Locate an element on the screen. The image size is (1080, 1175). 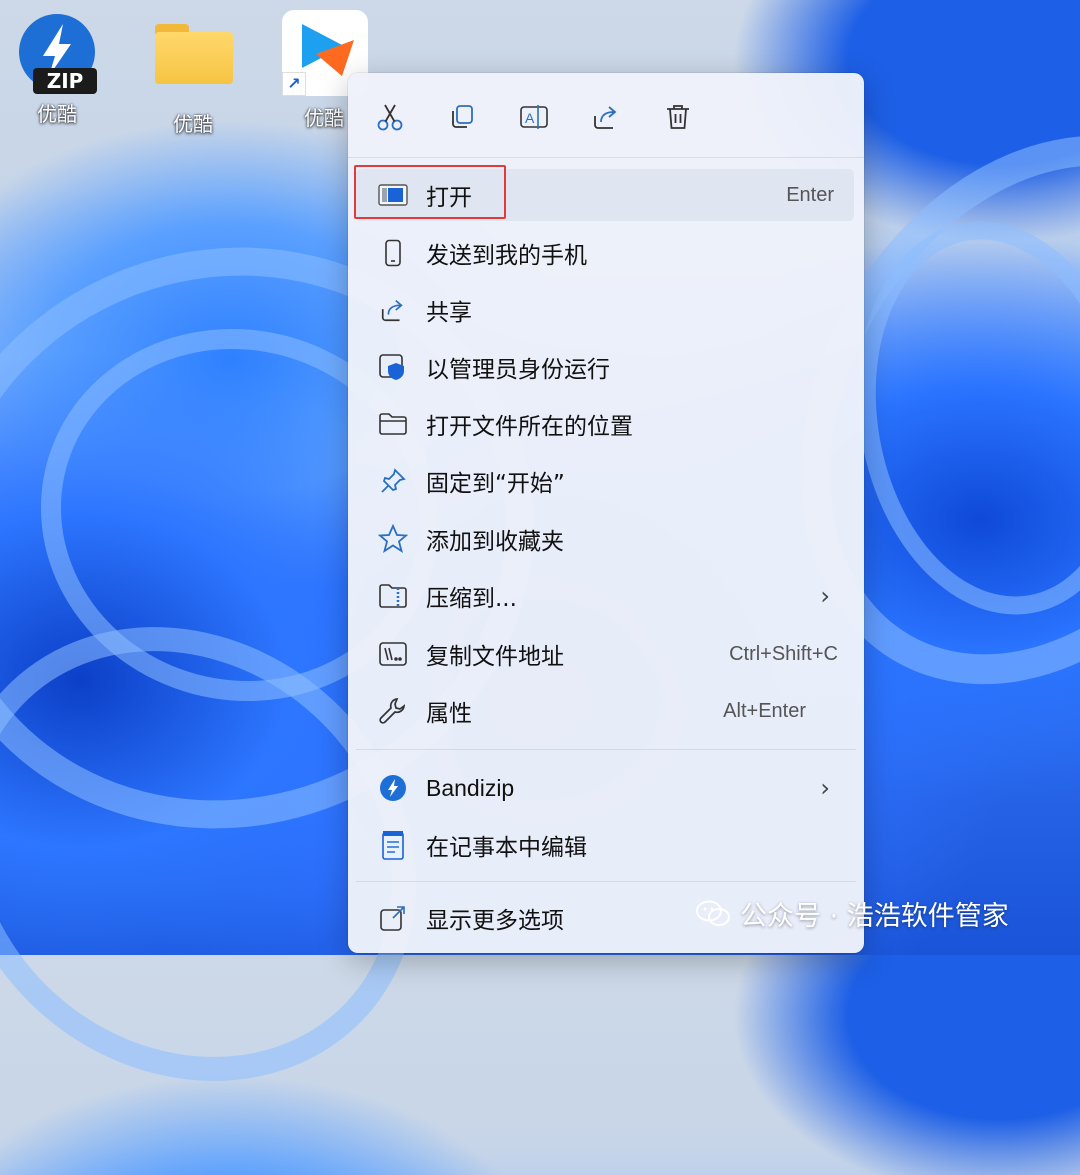
menu-item-label: 以管理员身份运行 is located at coordinates (518, 370).